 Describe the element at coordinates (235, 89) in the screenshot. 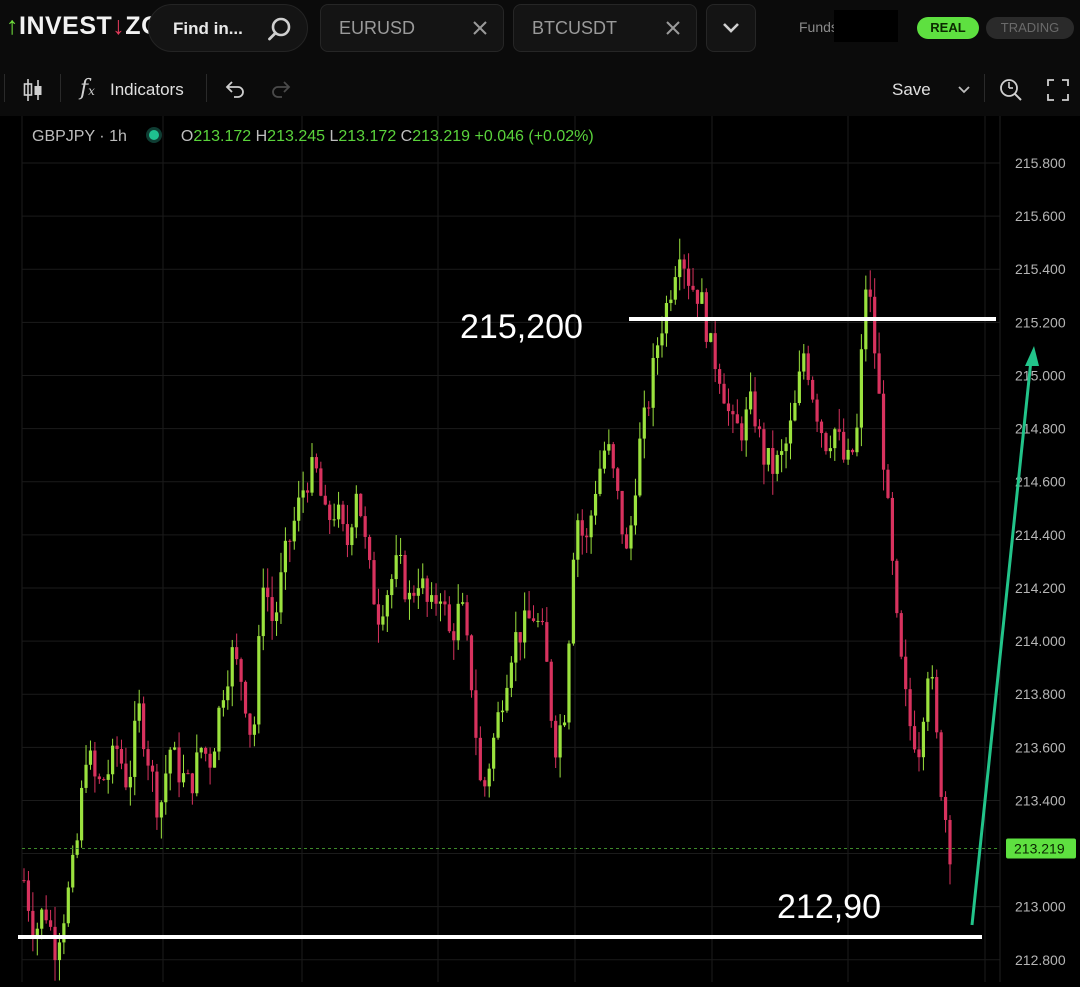

I see `undo-icon` at that location.